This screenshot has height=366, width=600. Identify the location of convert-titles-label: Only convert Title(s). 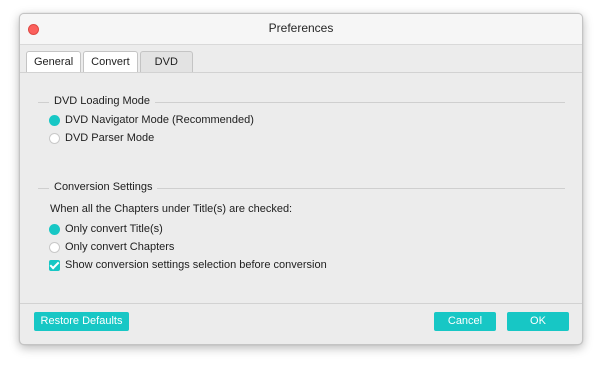
(114, 229).